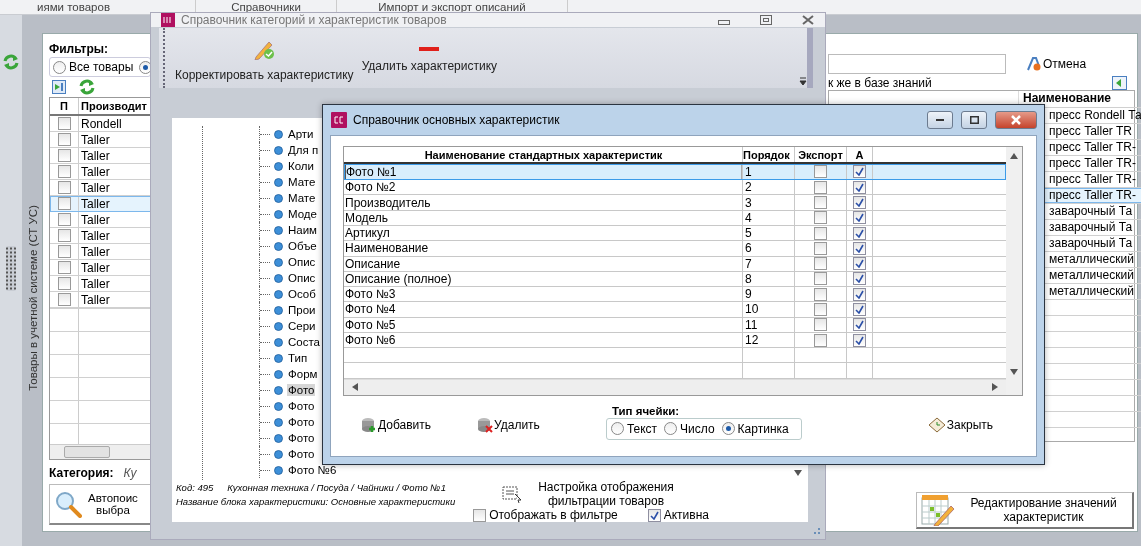 The height and width of the screenshot is (546, 1141). Describe the element at coordinates (302, 198) in the screenshot. I see `tree-item: Мате` at that location.